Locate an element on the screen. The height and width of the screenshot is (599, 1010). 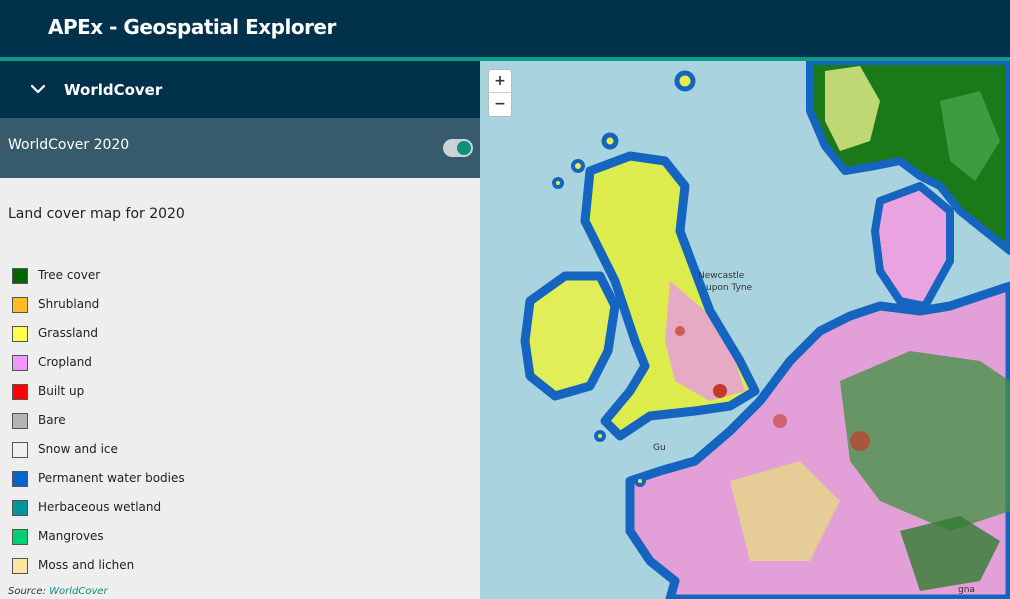
layer-visibility-toggle is located at coordinates (458, 148).